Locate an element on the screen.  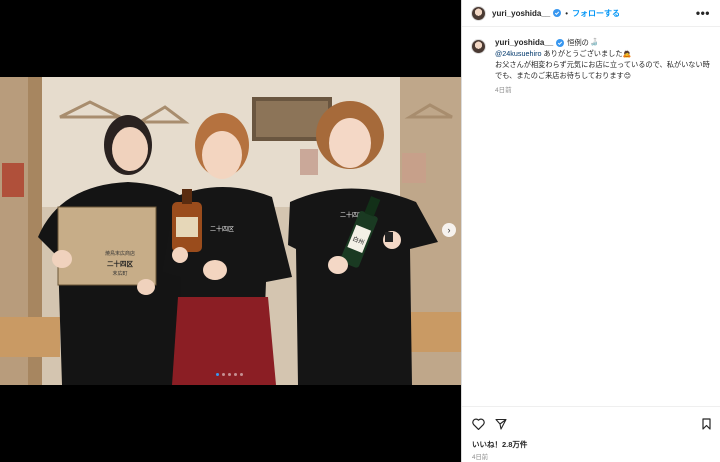
chevron-right-icon: › is located at coordinates (449, 229).